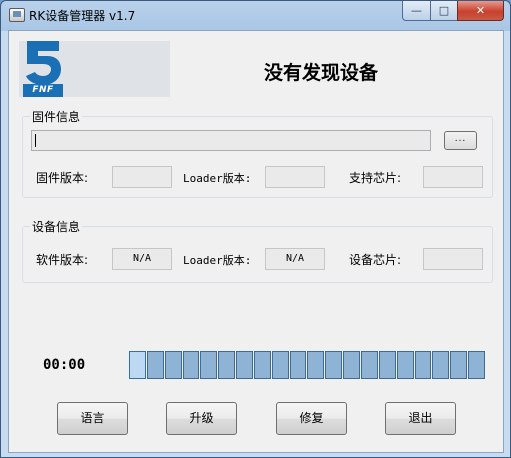 The width and height of the screenshot is (511, 458). What do you see at coordinates (321, 73) in the screenshot?
I see `device-status-title: 没有发现设备` at bounding box center [321, 73].